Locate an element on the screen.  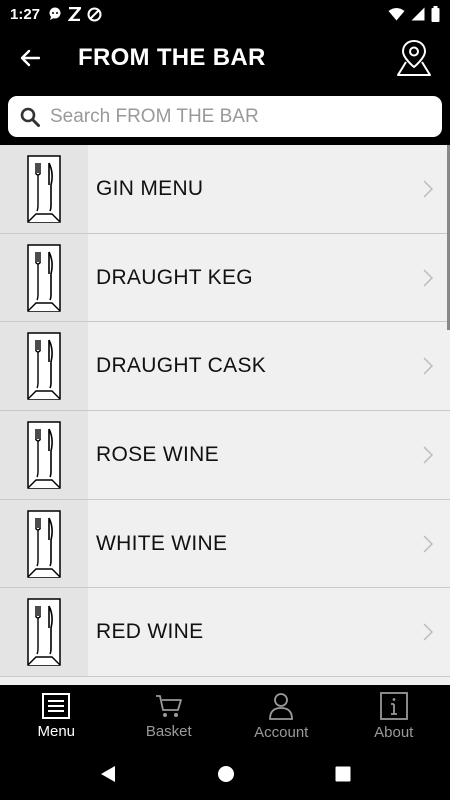
nav-menu: Menu is located at coordinates (56, 716).